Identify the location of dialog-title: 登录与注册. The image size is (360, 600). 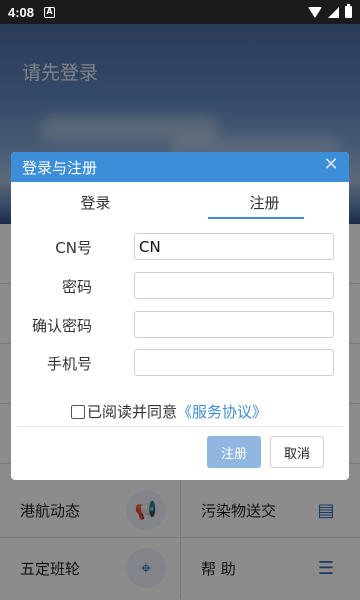
(60, 167).